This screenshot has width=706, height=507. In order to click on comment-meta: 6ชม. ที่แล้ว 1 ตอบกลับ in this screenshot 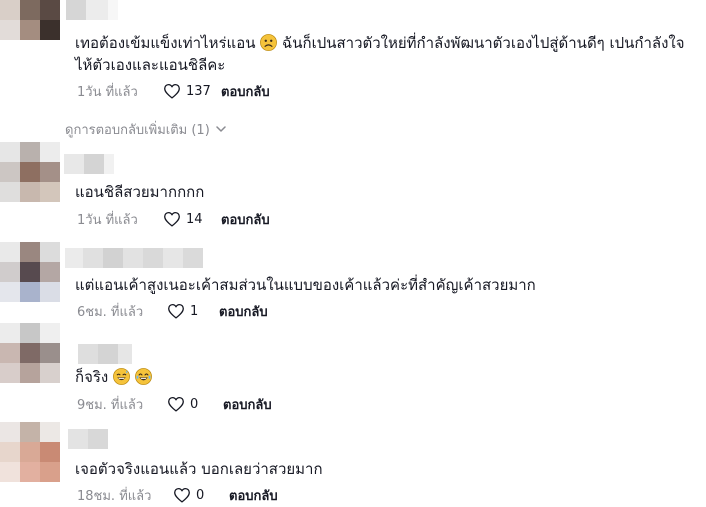, I will do `click(172, 311)`.